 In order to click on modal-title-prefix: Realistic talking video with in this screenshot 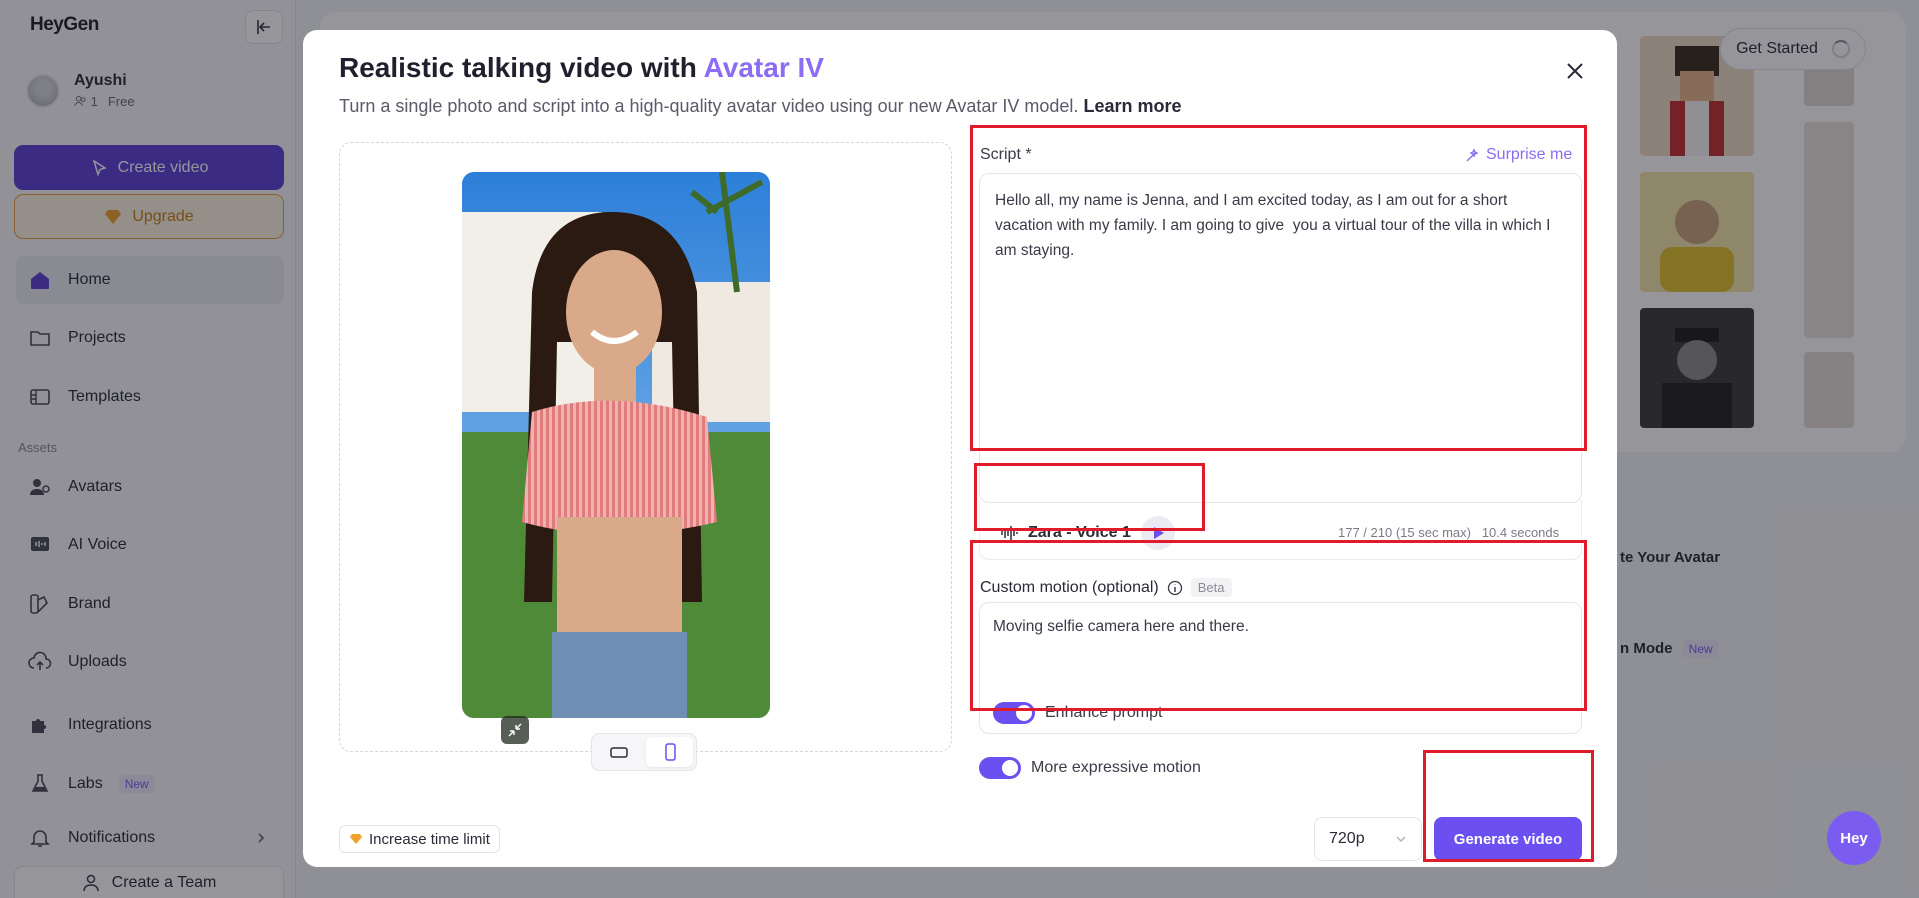, I will do `click(521, 67)`.